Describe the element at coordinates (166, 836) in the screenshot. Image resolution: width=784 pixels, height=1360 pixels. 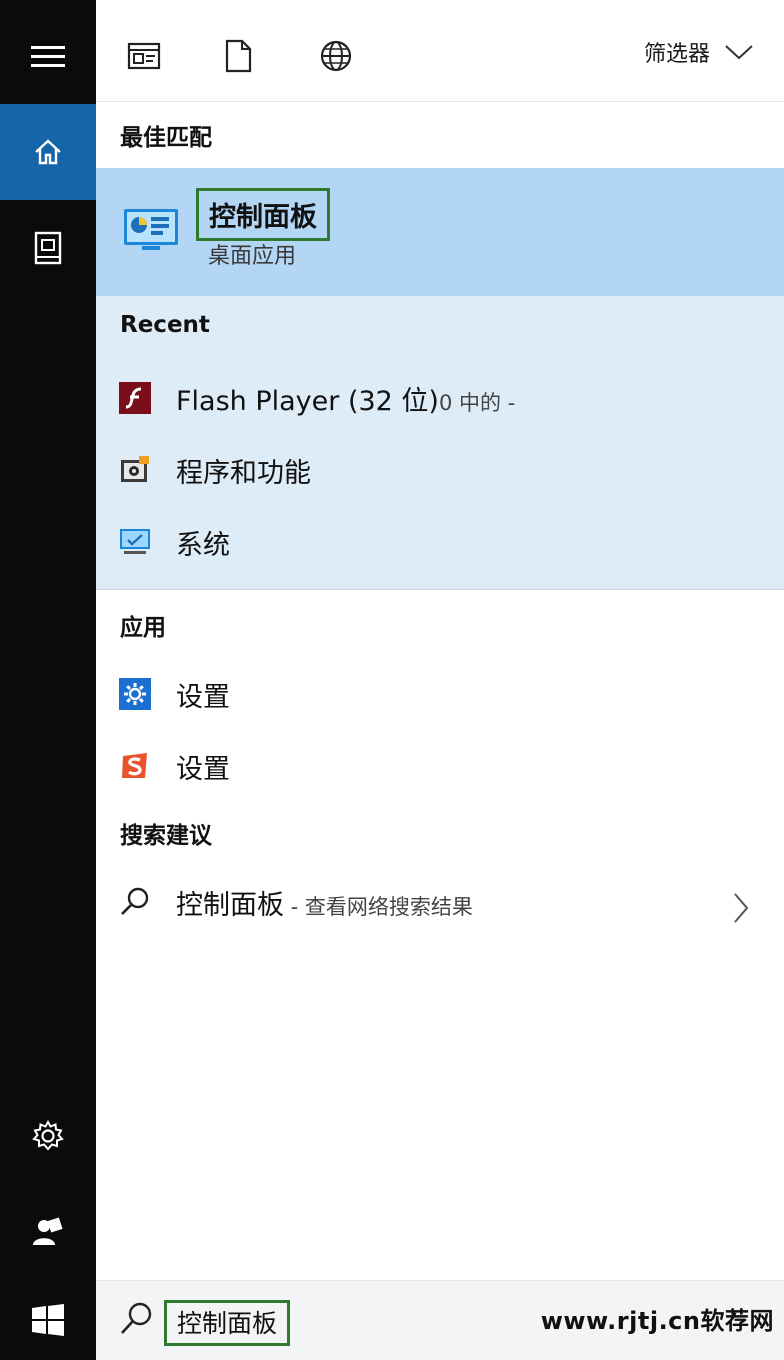
I see `suggestions-heading: 搜索建议` at that location.